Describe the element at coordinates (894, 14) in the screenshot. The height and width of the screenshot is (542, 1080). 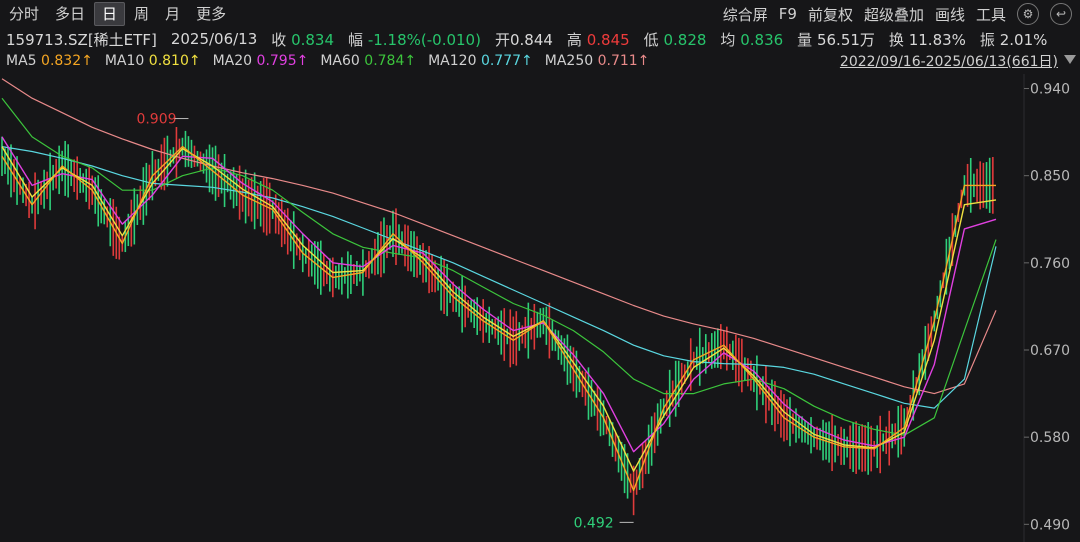
I see `super-overlay-button: 超级叠加` at that location.